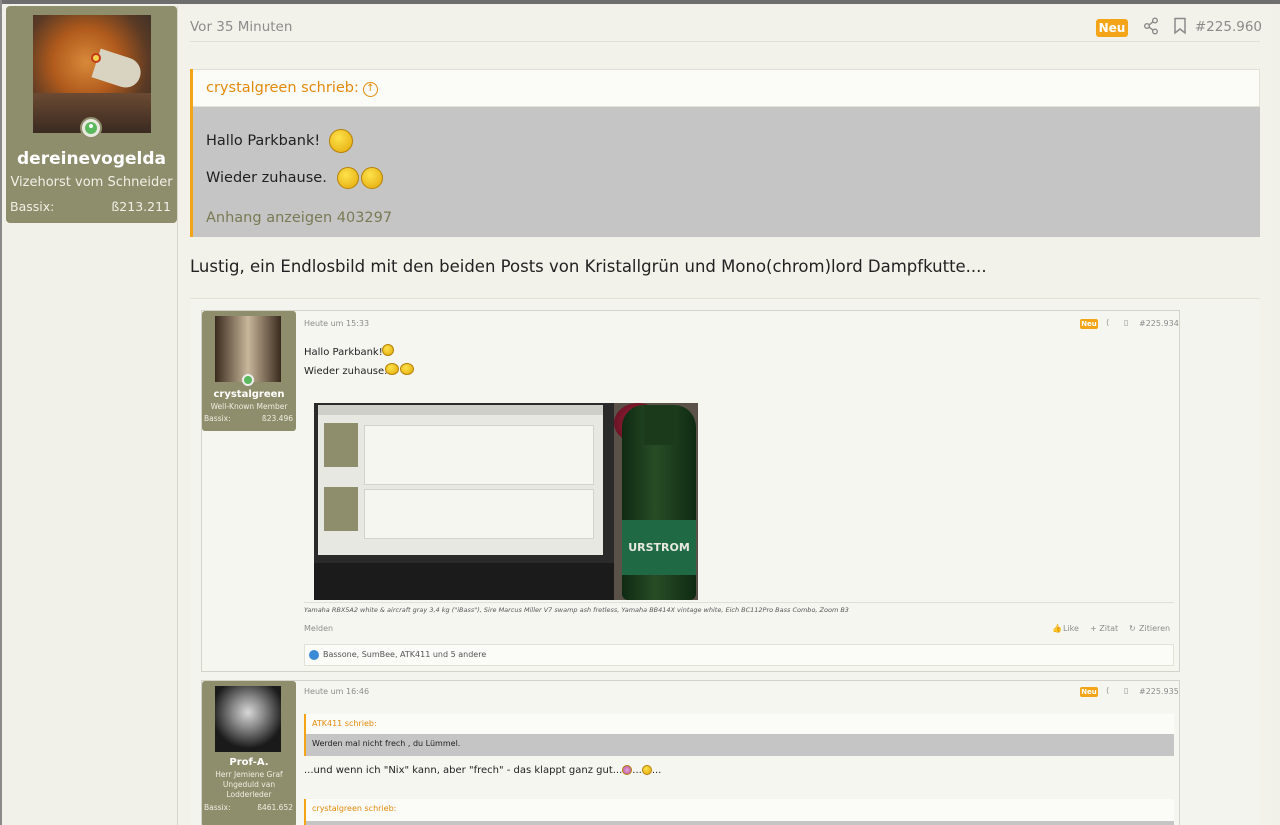  Describe the element at coordinates (337, 323) in the screenshot. I see `embedded-time-1: Heute um 15:33` at that location.